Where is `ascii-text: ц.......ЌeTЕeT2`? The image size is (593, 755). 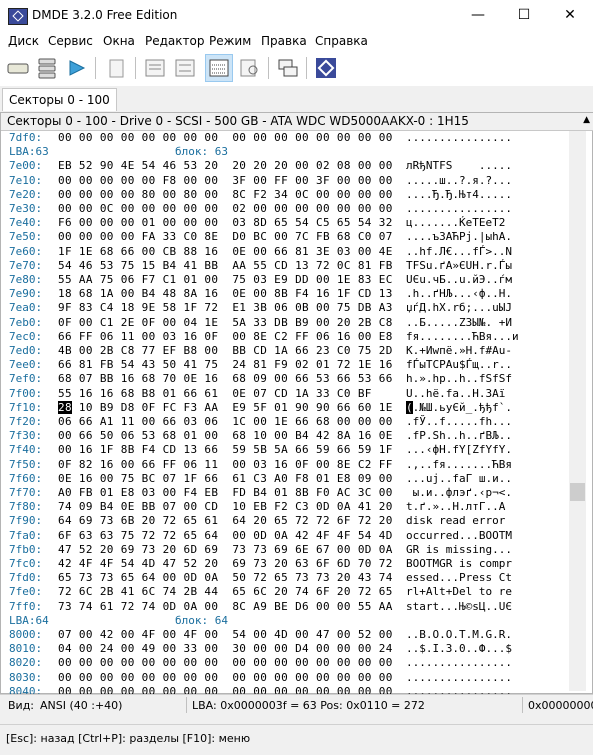
ascii-text: ц.......ЌeTЕeT2 is located at coordinates (455, 222).